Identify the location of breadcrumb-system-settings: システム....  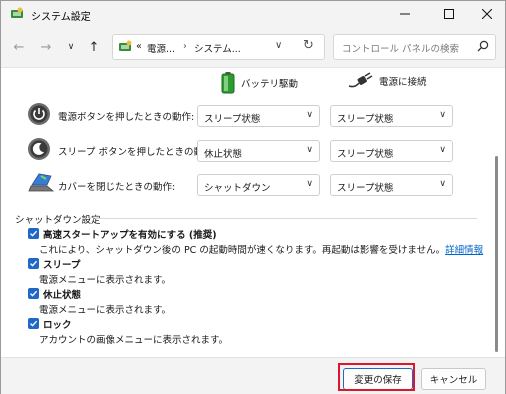
(217, 48).